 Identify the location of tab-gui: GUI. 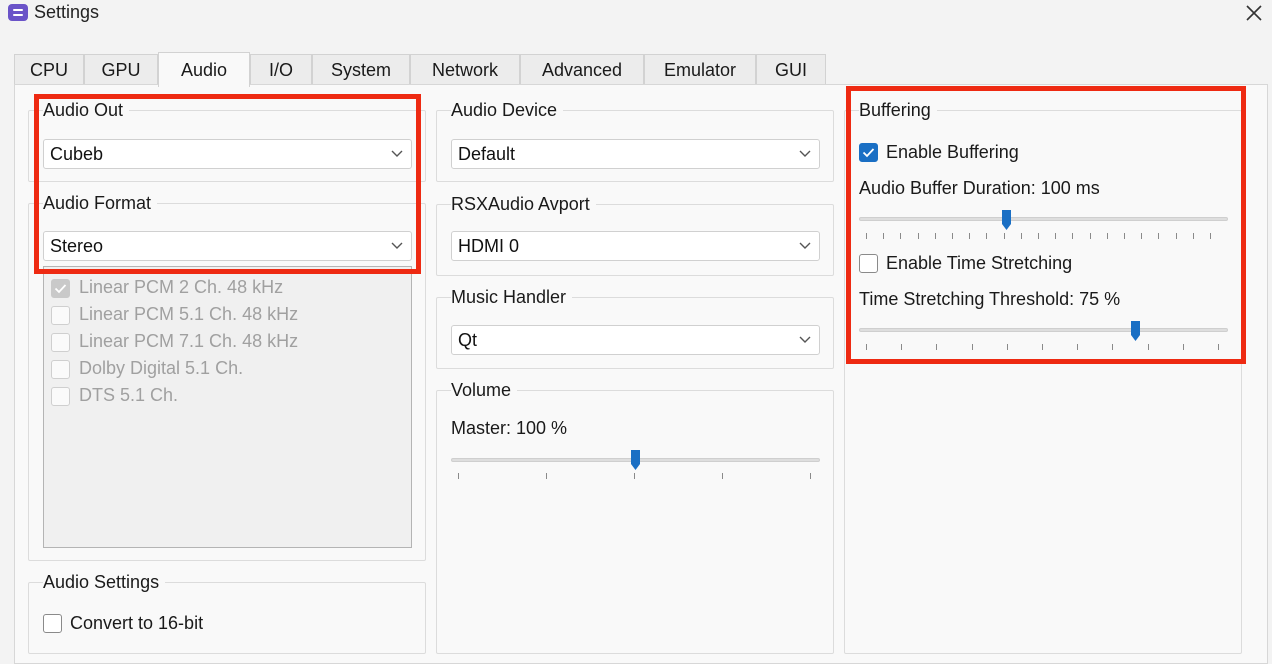
(791, 70).